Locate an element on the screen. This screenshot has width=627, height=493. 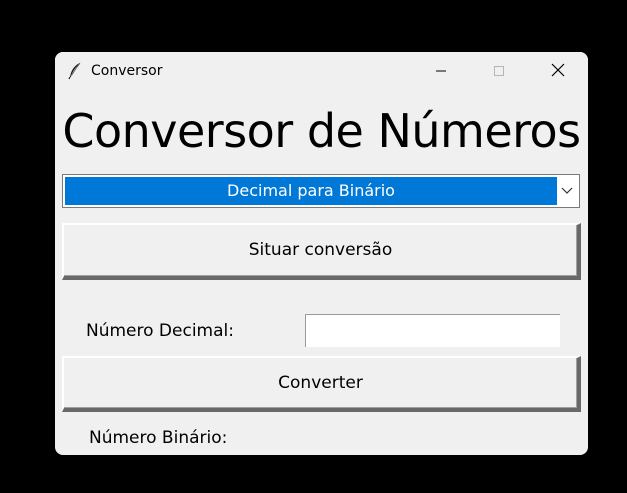
decimal-input-label: Número Decimal: is located at coordinates (160, 331).